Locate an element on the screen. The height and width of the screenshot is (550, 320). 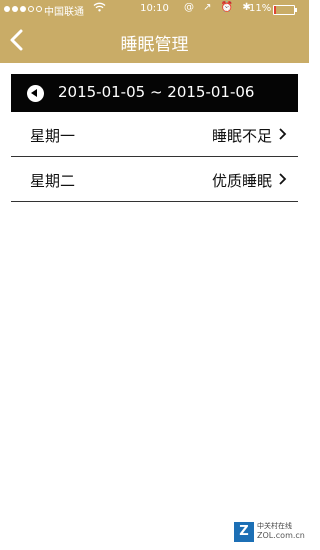
status-bar: 中国联通 10:10 @ ↗ ⏰ ✱ 11% is located at coordinates (154, 10).